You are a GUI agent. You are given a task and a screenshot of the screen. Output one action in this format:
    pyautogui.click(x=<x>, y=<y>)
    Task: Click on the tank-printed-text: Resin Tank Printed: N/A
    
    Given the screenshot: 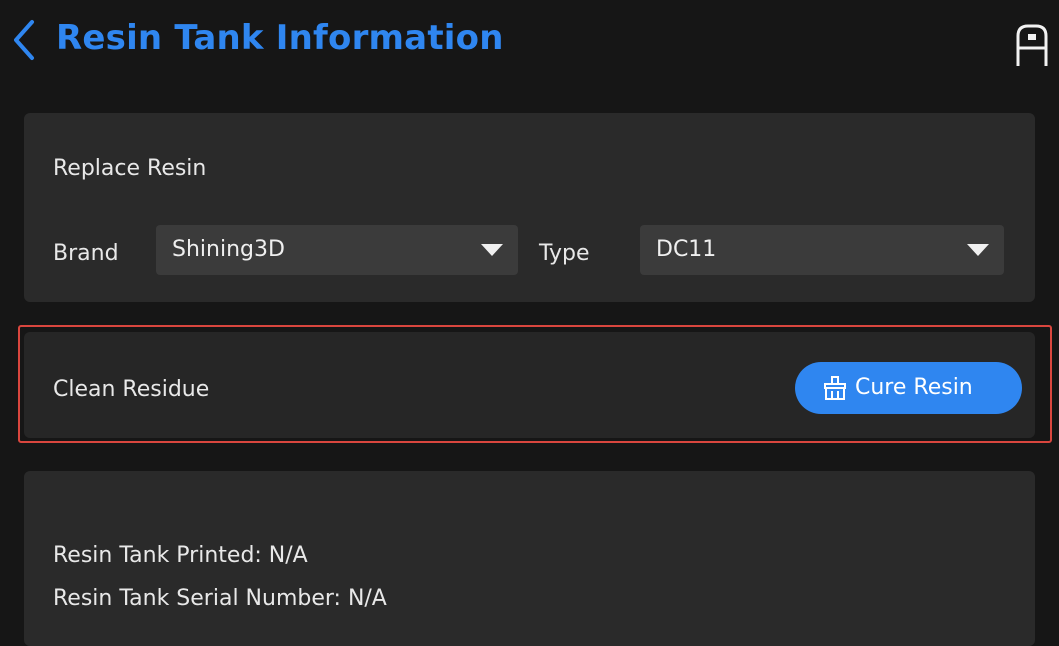 What is the action you would take?
    pyautogui.click(x=180, y=555)
    